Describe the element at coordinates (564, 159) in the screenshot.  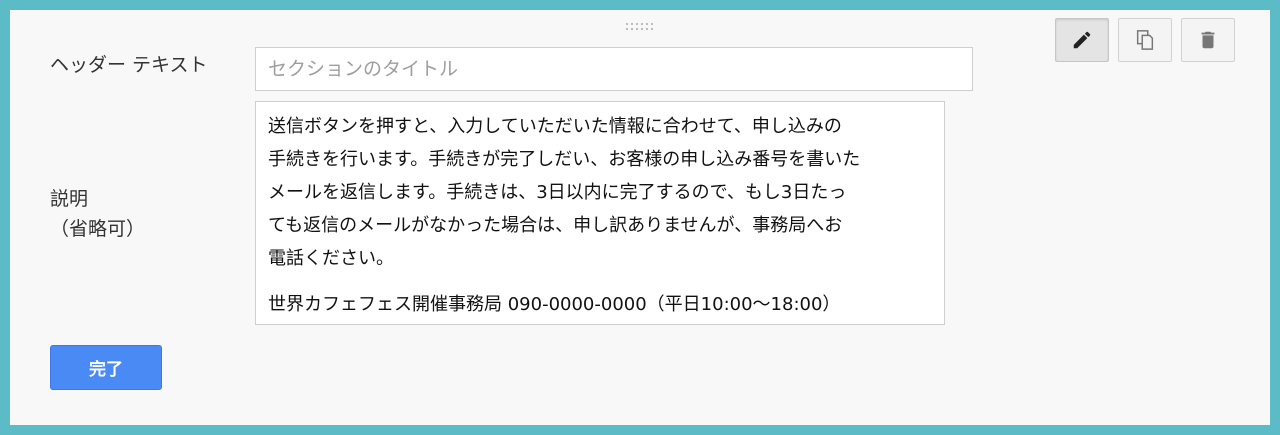
I see `description-line: 手続きを行います。手続きが完了しだい、お客様の申し込み番号を書いた` at that location.